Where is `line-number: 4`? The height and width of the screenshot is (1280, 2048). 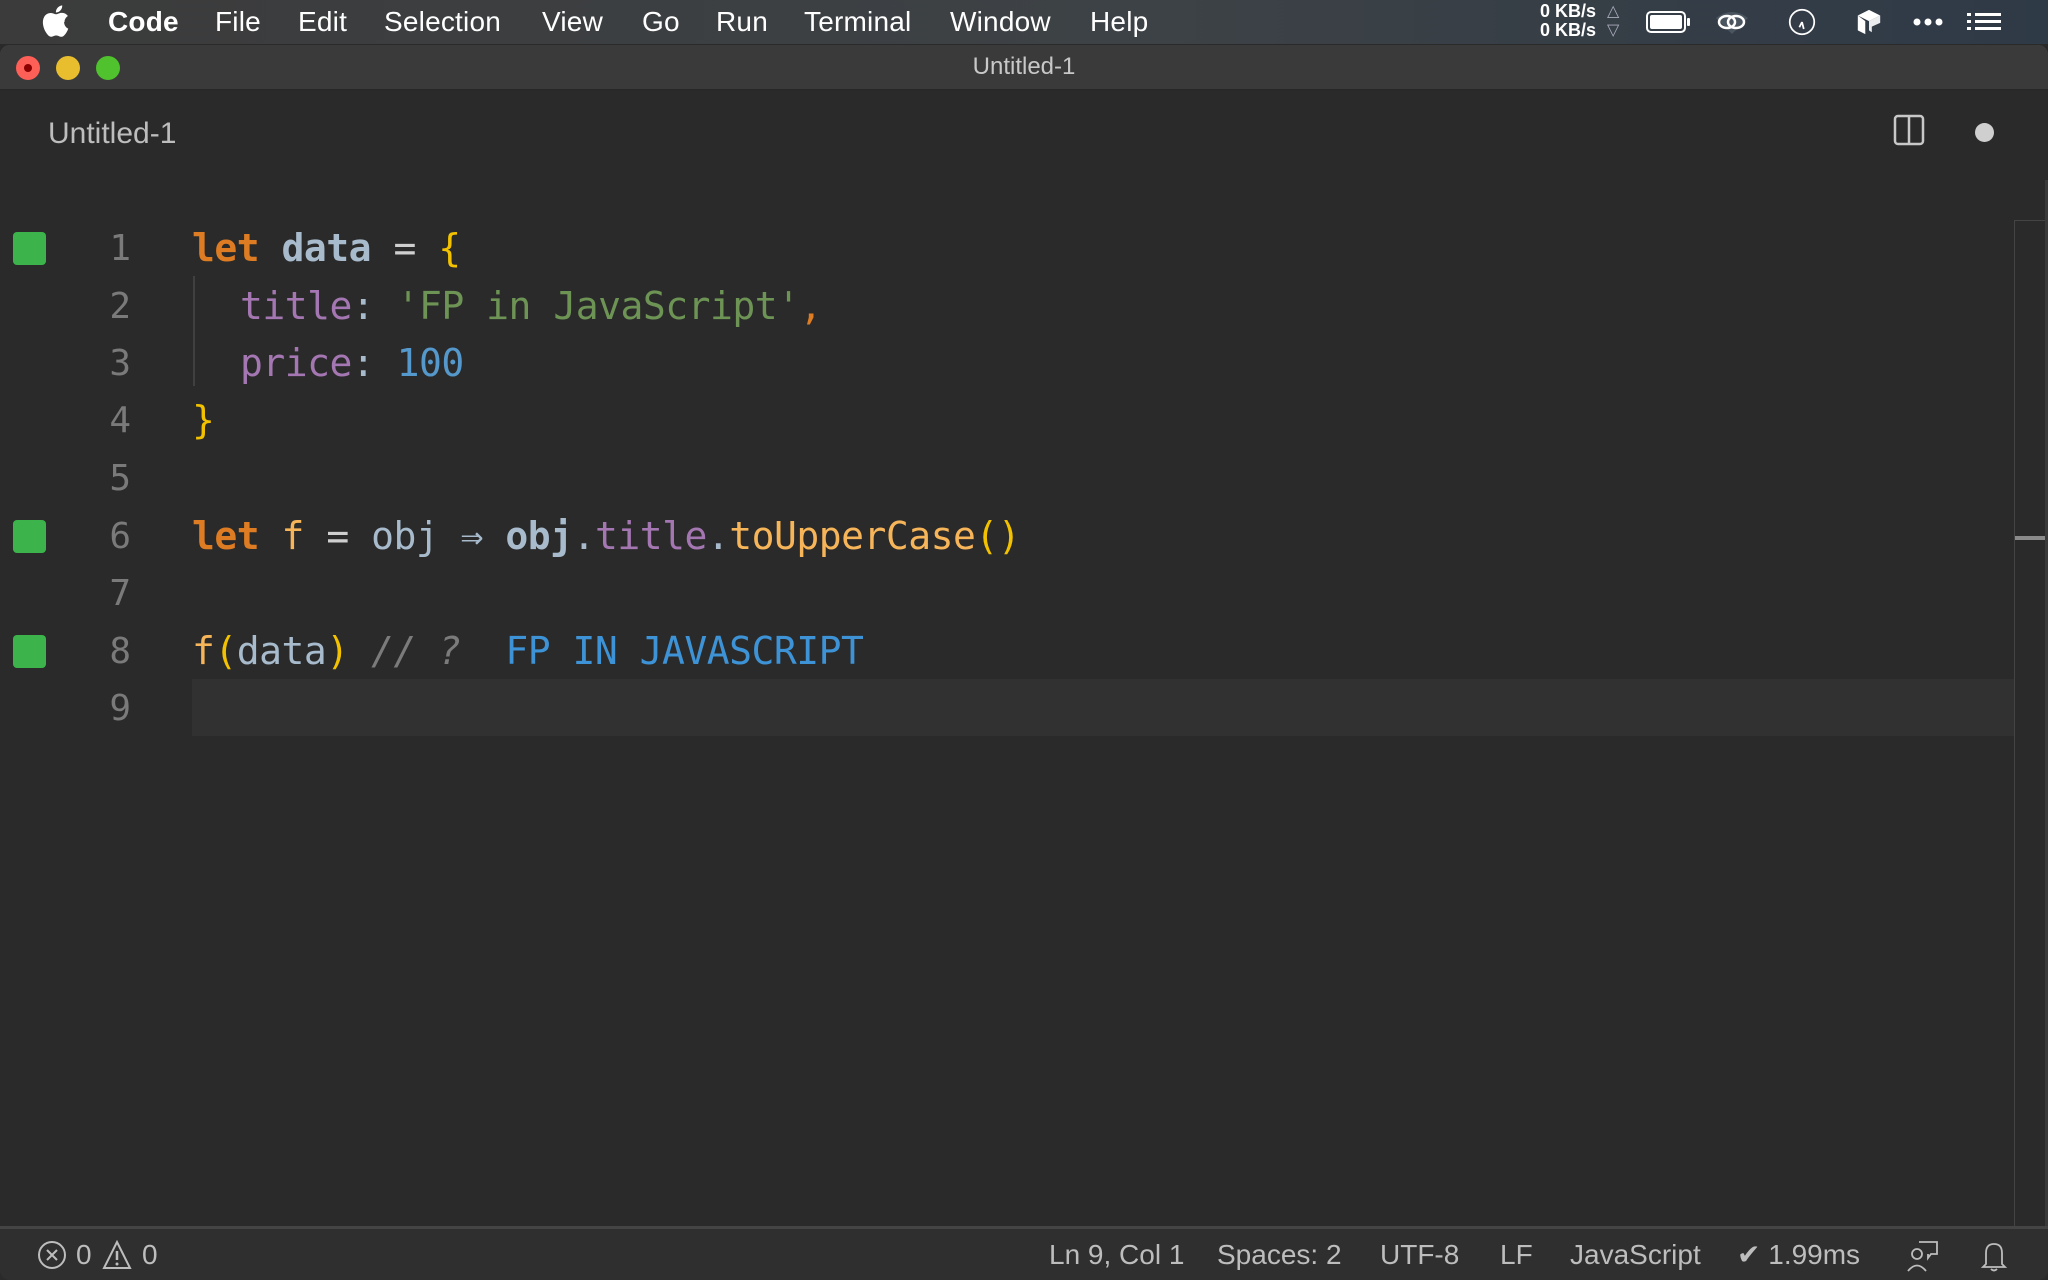
line-number: 4 is located at coordinates (120, 420).